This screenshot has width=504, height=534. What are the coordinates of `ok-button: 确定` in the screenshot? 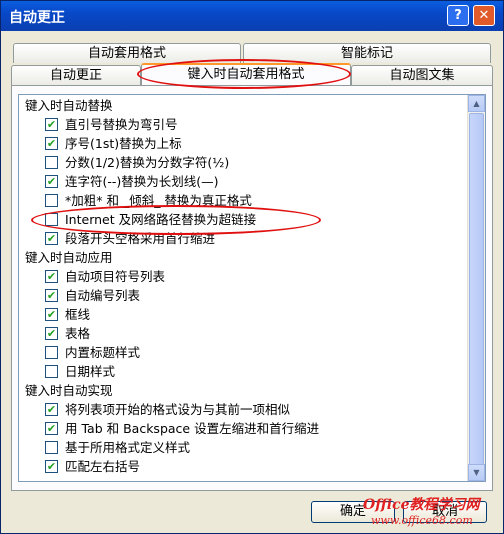 It's located at (353, 512).